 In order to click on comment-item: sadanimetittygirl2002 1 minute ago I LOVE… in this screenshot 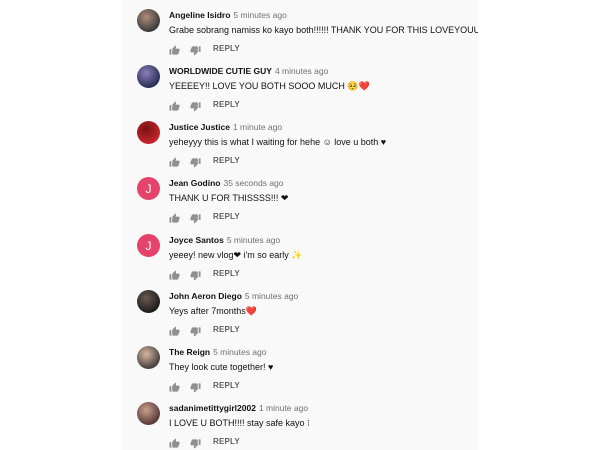, I will do `click(300, 424)`.